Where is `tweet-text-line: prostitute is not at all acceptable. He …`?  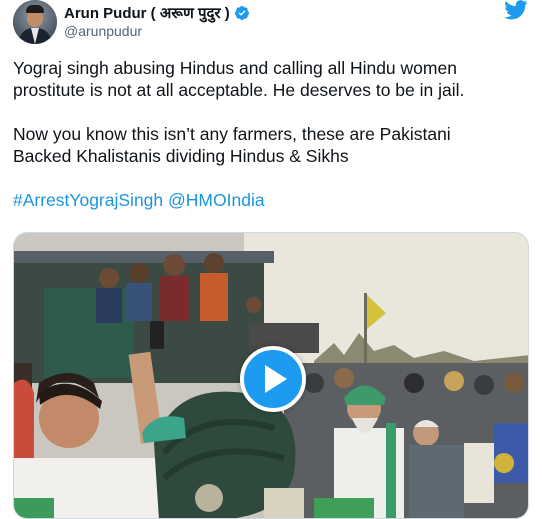 tweet-text-line: prostitute is not at all acceptable. He … is located at coordinates (239, 90).